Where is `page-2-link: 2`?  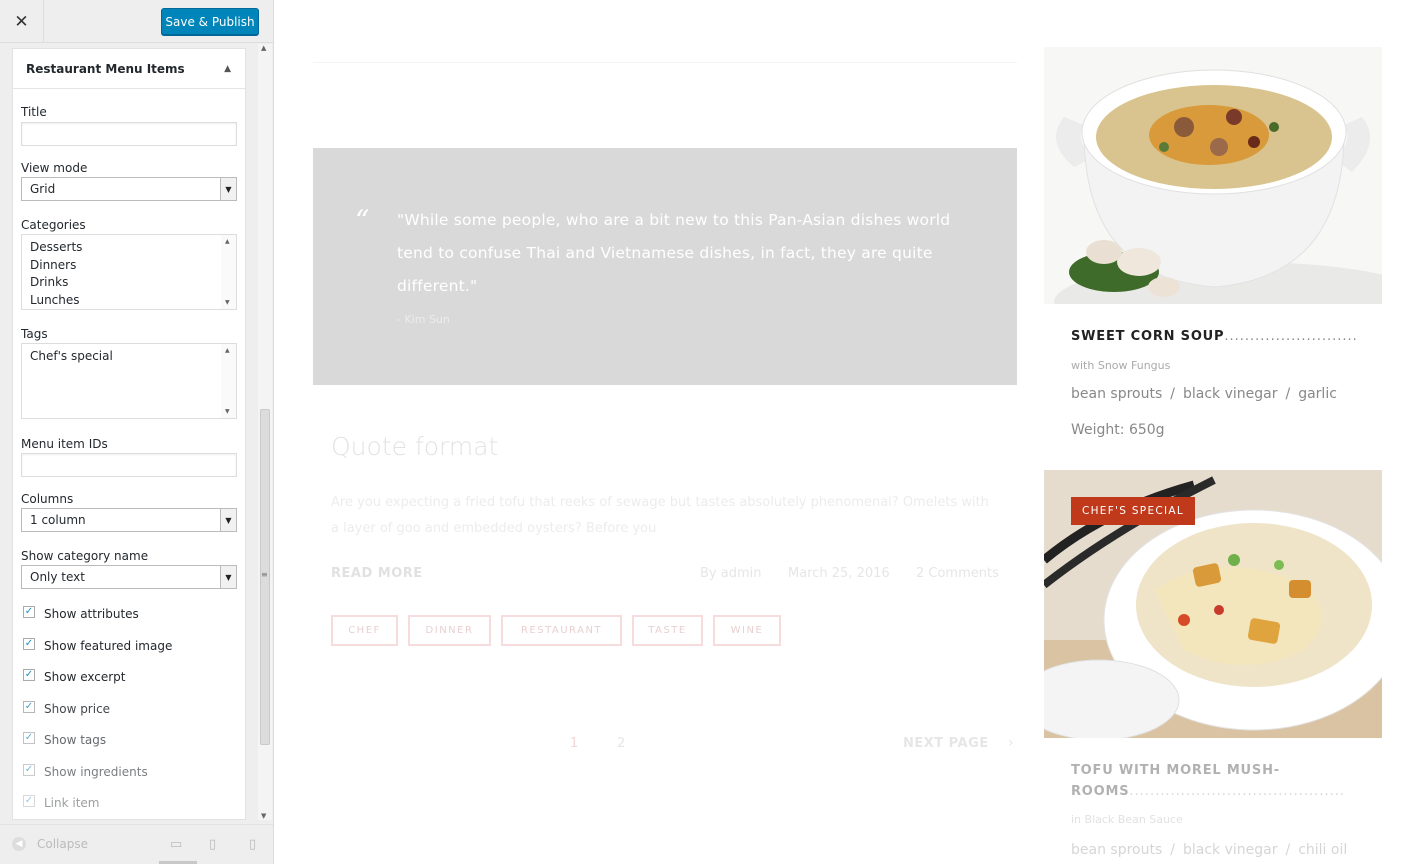
page-2-link: 2 is located at coordinates (621, 743).